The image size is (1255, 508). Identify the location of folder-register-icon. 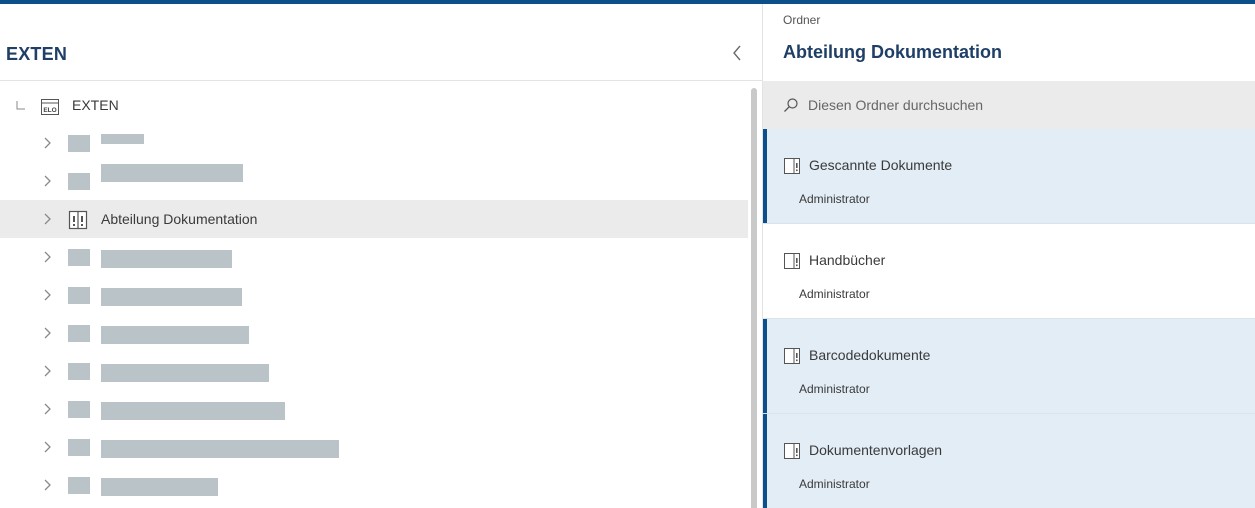
(78, 220).